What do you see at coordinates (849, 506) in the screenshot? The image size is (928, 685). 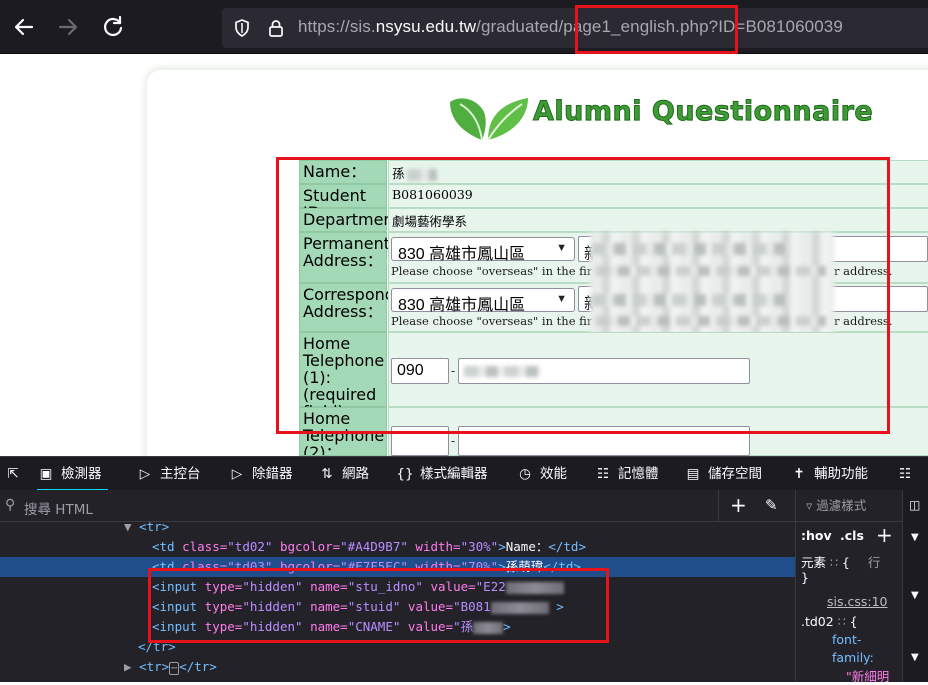 I see `filter-styles-input: ▿ 過濾樣式` at bounding box center [849, 506].